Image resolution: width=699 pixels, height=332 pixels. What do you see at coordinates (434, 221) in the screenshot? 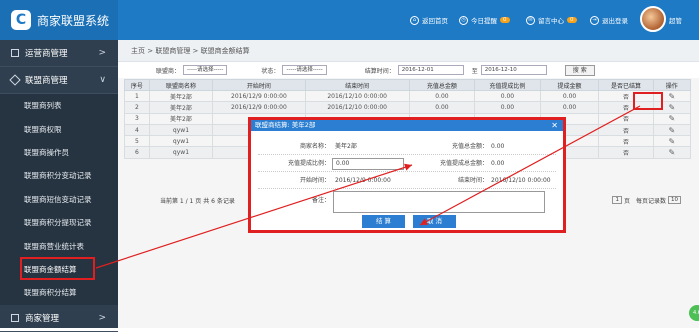
I see `cancel-button: 取 消` at bounding box center [434, 221].